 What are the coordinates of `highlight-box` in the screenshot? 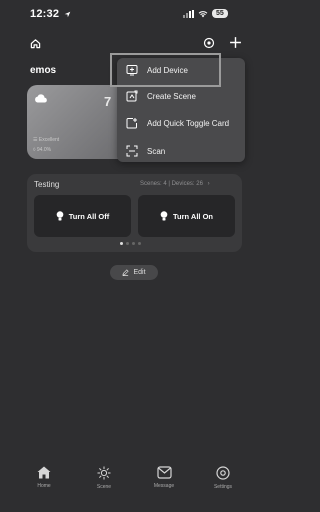 It's located at (165, 70).